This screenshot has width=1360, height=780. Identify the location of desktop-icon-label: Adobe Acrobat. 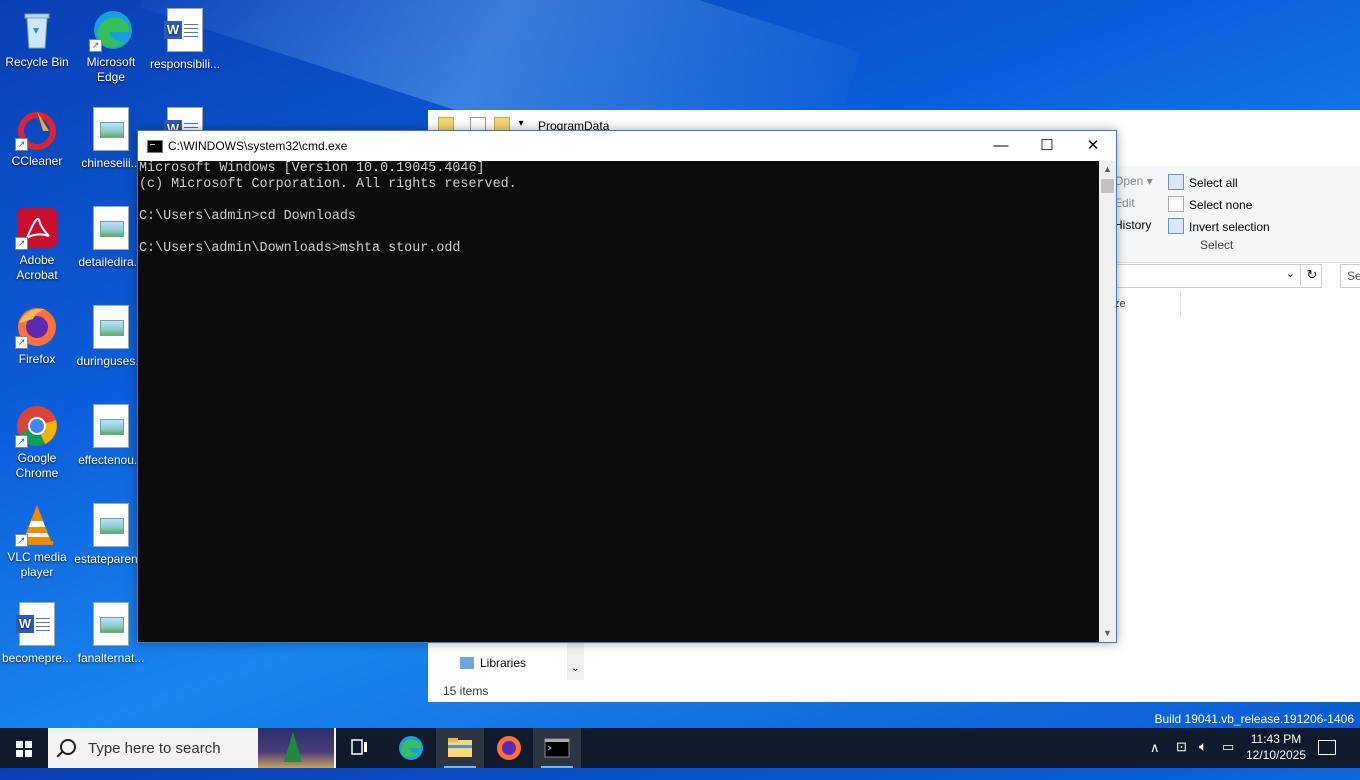
(37, 267).